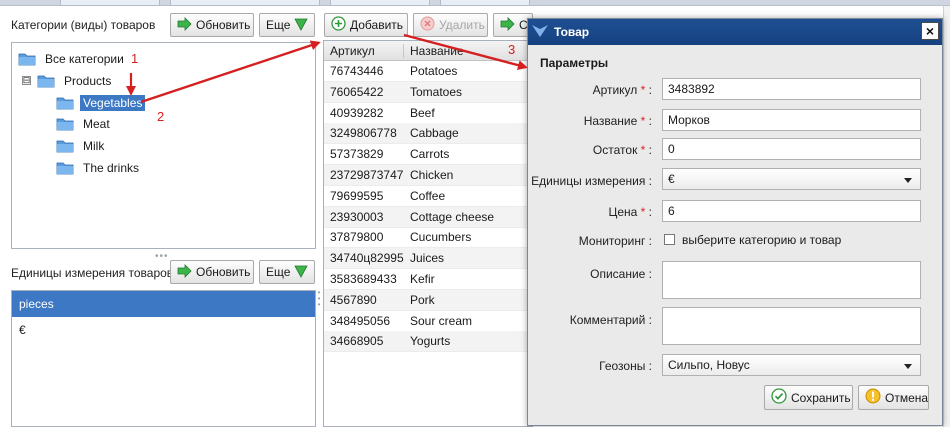 This screenshot has height=427, width=950. What do you see at coordinates (512, 49) in the screenshot?
I see `annotation-number-3: 3` at bounding box center [512, 49].